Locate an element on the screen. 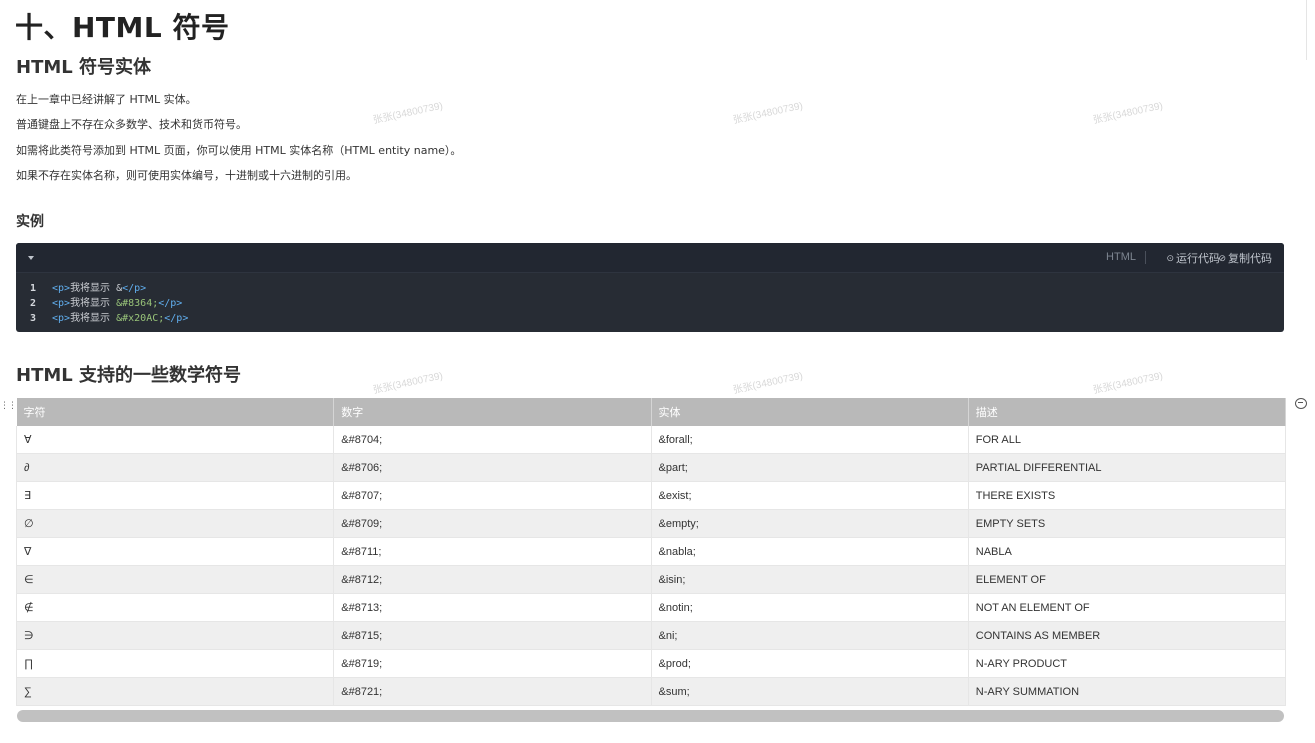  cell-number: &#8713; is located at coordinates (492, 607).